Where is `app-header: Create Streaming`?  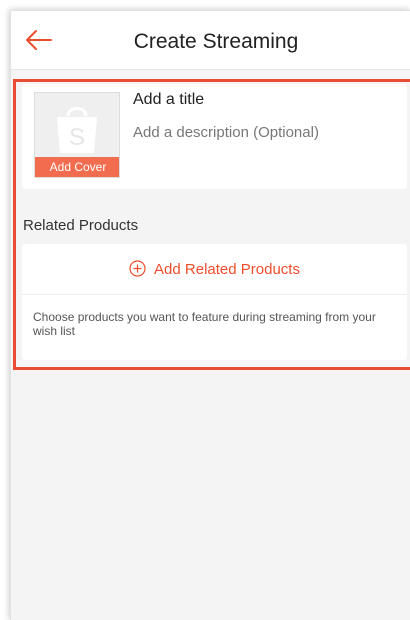 app-header: Create Streaming is located at coordinates (210, 40).